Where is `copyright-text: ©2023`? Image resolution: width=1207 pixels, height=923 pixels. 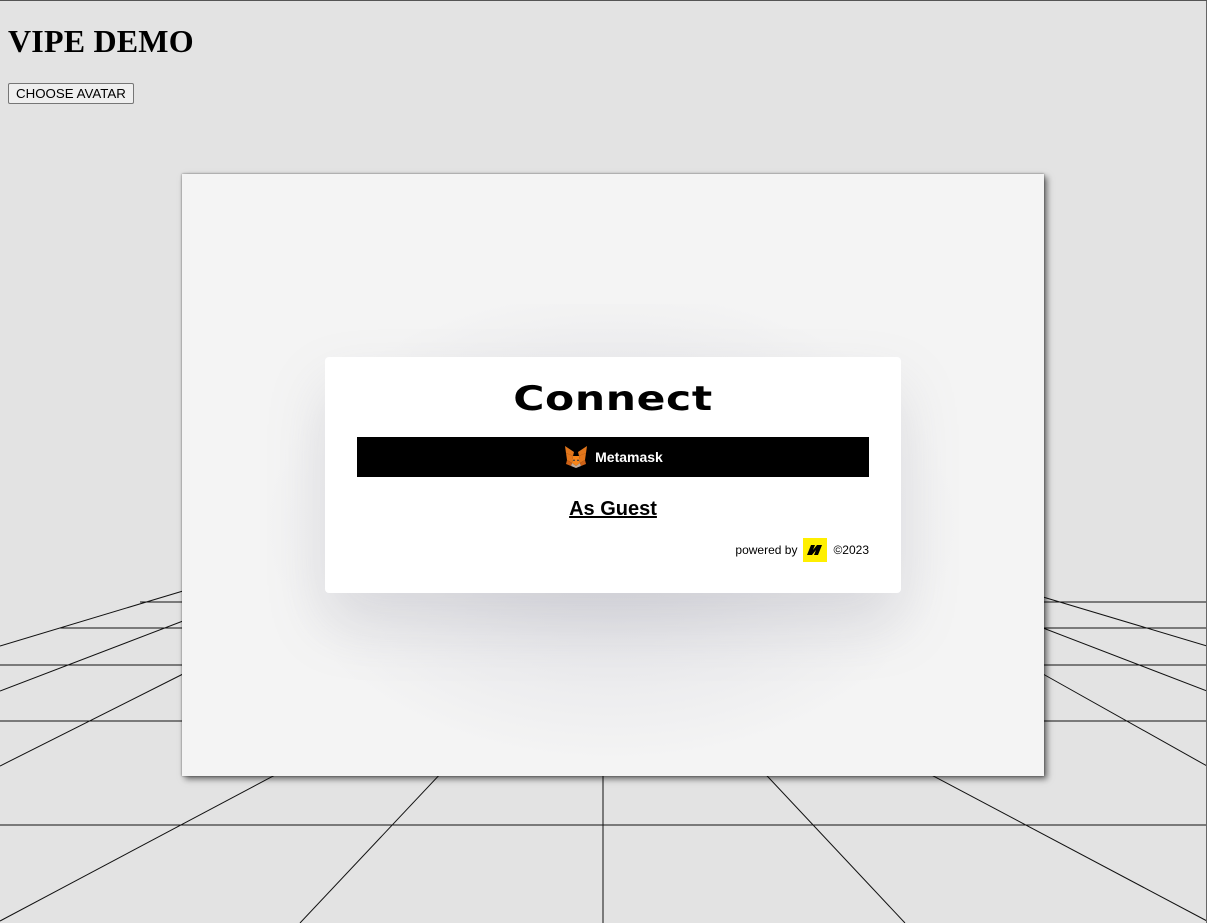 copyright-text: ©2023 is located at coordinates (851, 550).